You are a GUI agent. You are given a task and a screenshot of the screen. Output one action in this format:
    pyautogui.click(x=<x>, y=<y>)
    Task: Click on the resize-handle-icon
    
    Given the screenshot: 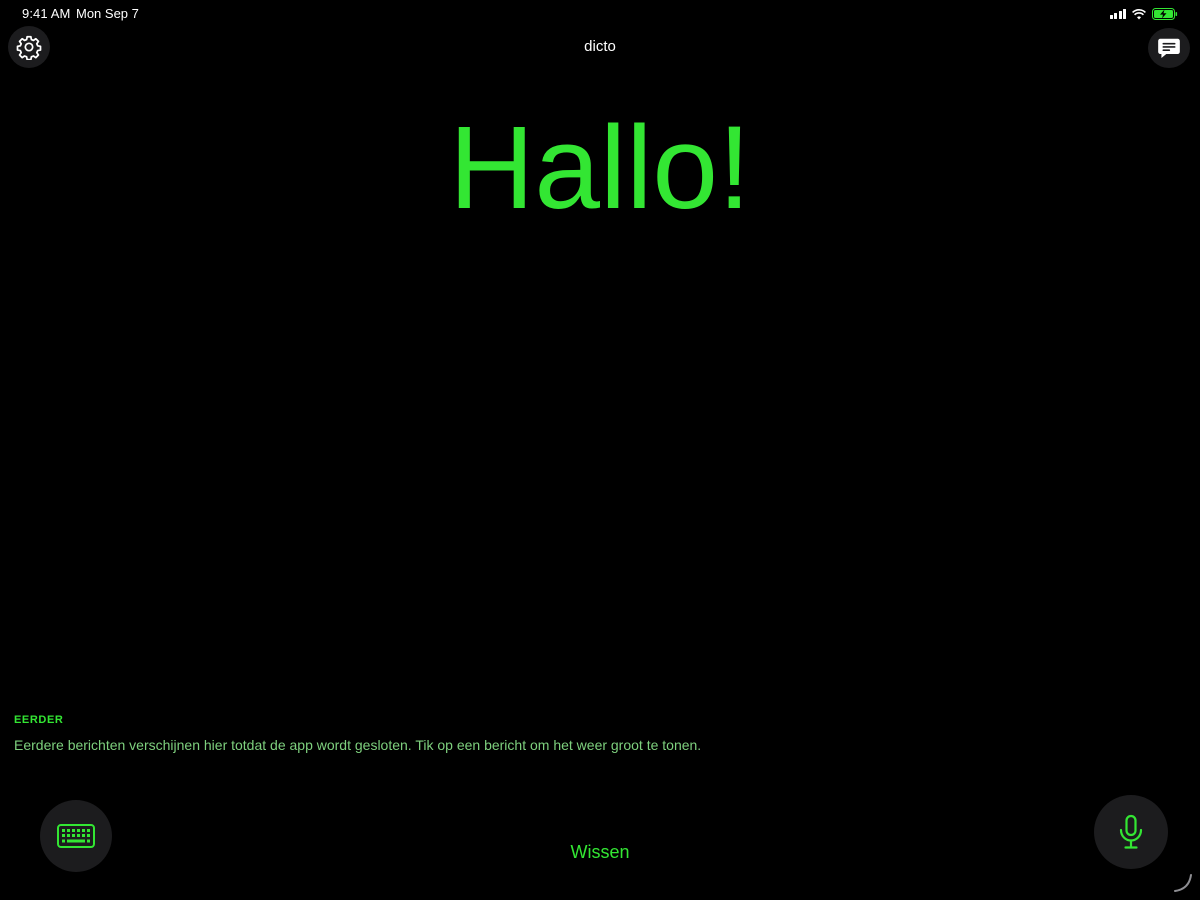 What is the action you would take?
    pyautogui.click(x=1183, y=883)
    